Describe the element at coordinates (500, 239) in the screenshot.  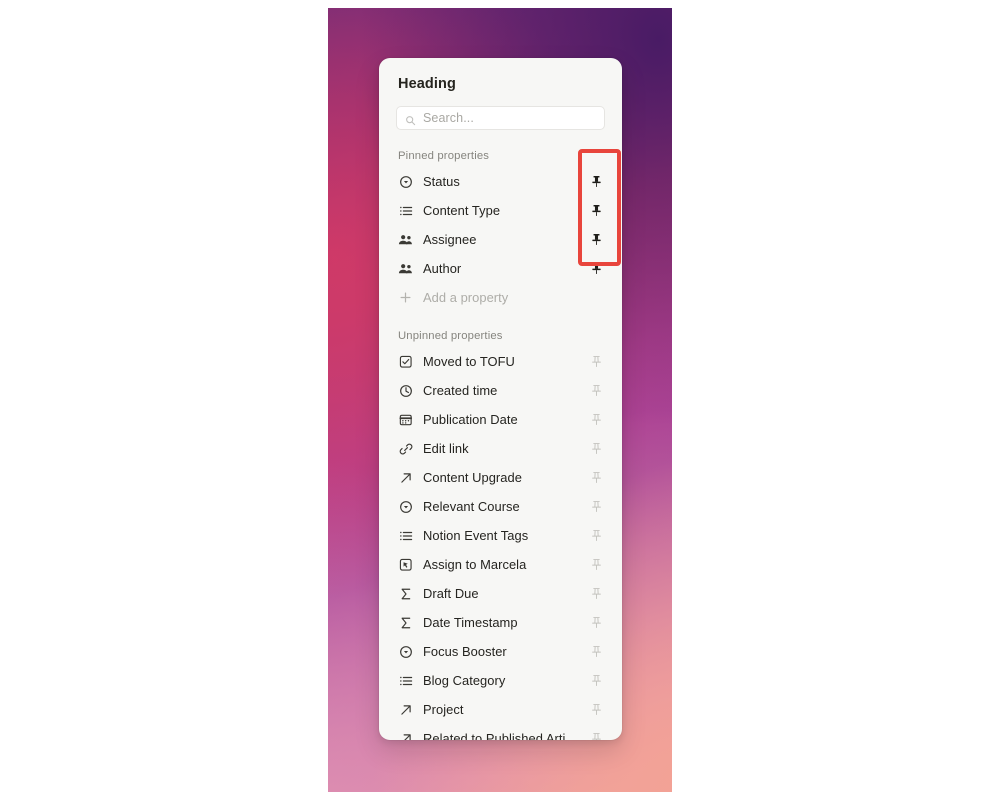
I see `property-row: Assignee` at that location.